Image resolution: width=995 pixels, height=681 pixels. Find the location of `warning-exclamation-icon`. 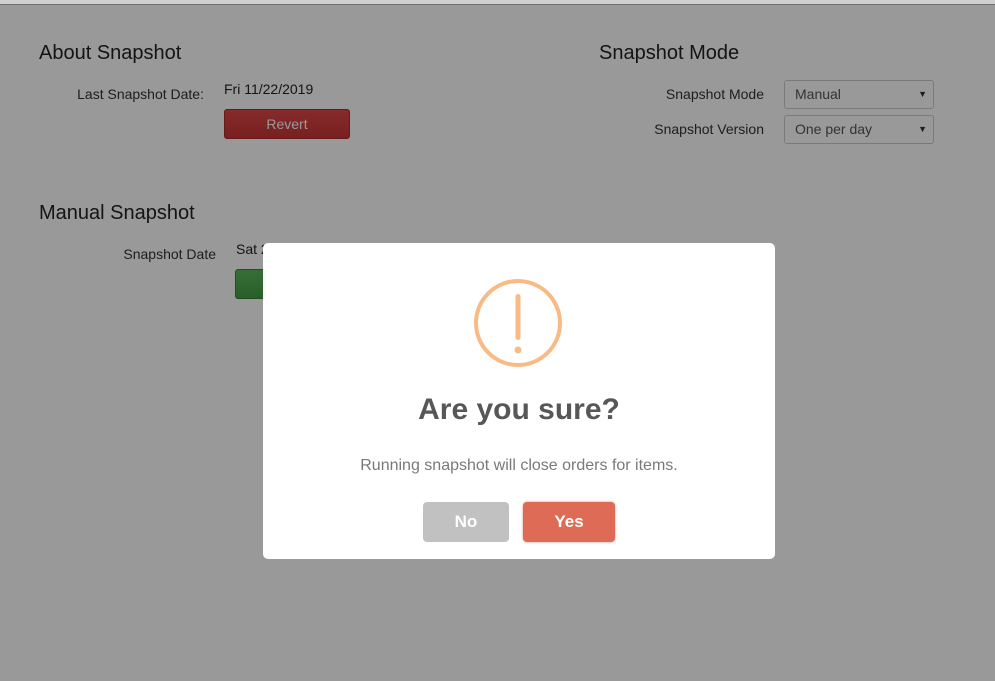

warning-exclamation-icon is located at coordinates (518, 323).